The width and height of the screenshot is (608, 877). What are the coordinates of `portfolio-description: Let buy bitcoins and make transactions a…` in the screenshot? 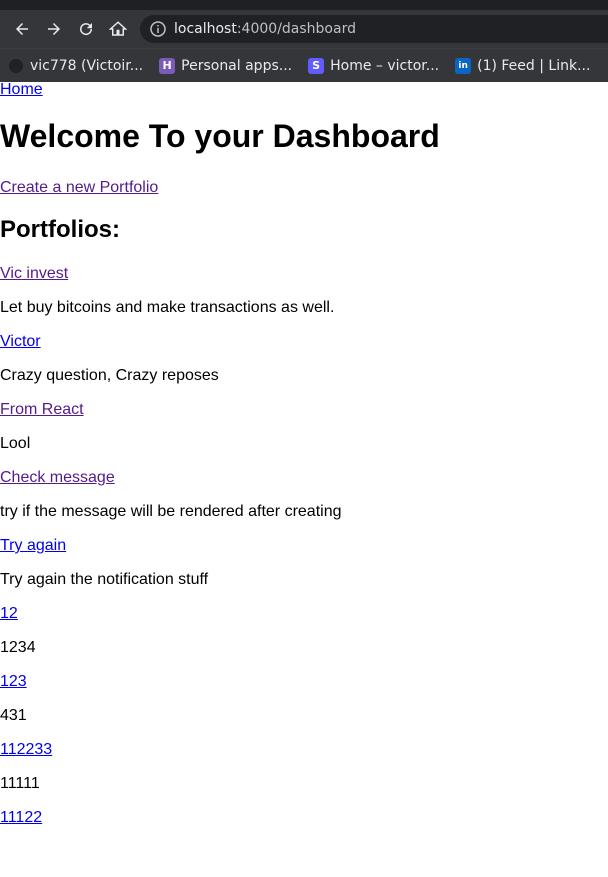 It's located at (167, 307).